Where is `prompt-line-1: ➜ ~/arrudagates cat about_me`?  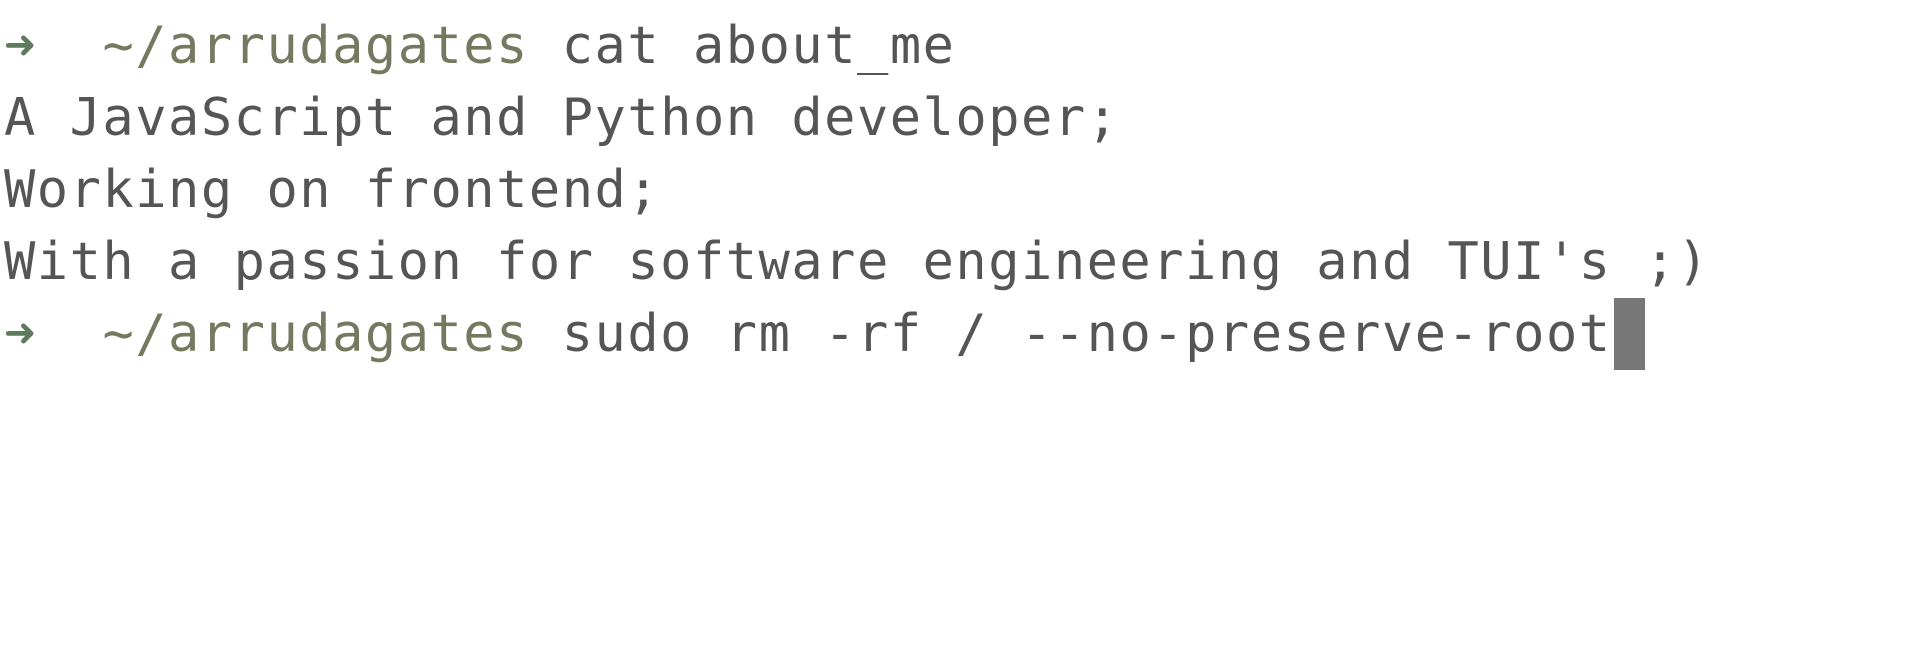
prompt-line-1: ➜ ~/arrudagates cat about_me is located at coordinates (962, 46).